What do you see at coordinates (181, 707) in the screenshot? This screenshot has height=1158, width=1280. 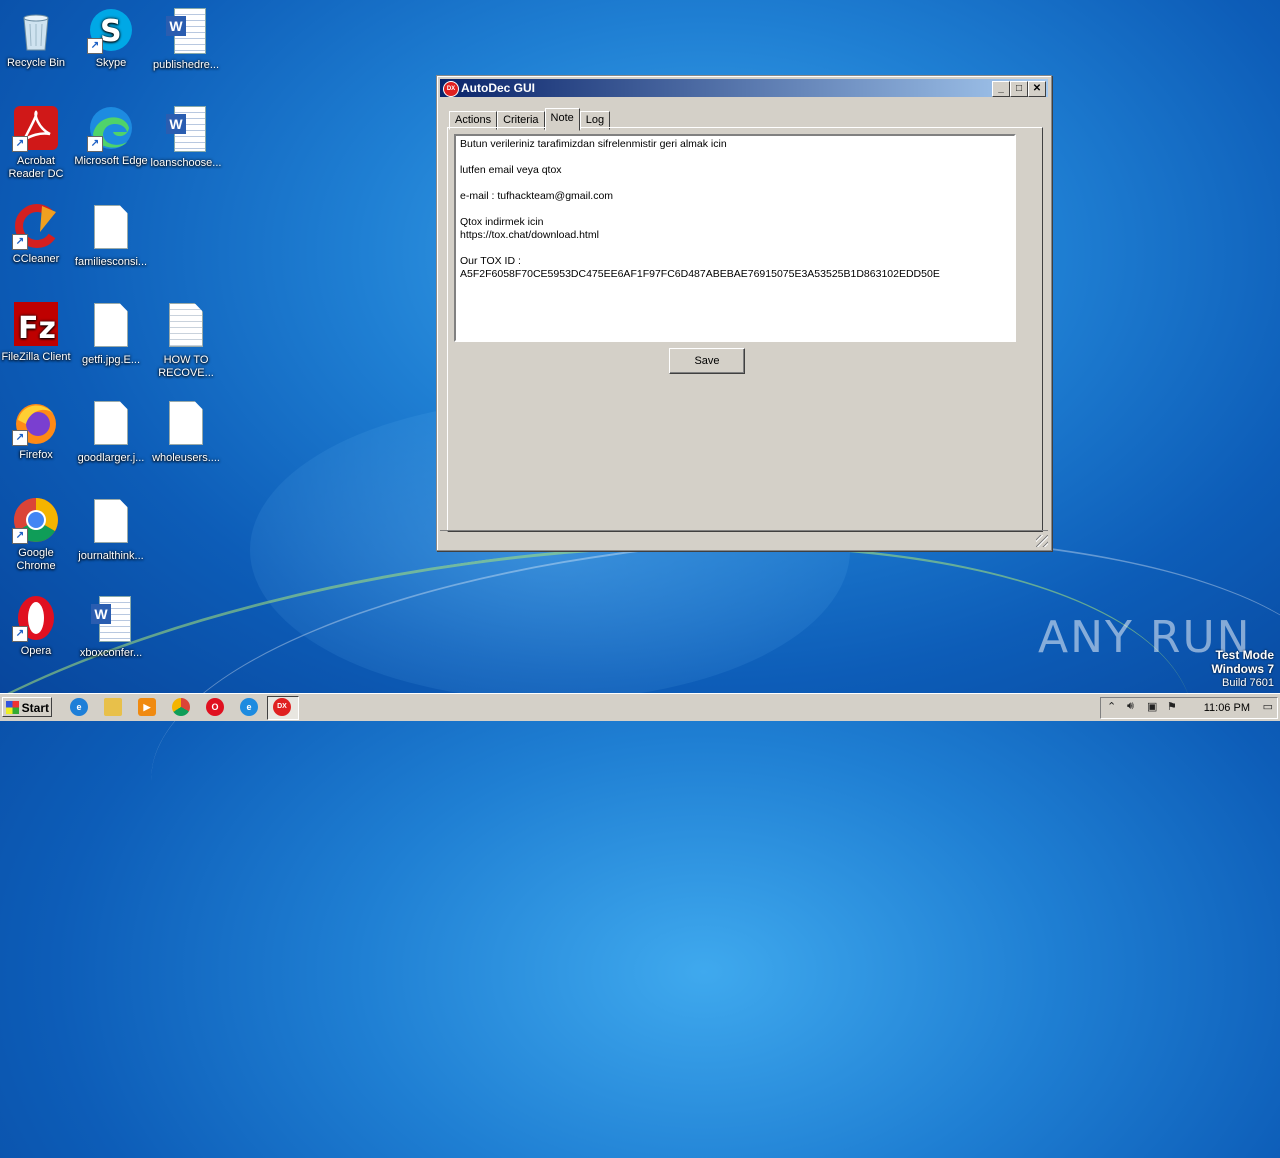 I see `chrome-icon` at bounding box center [181, 707].